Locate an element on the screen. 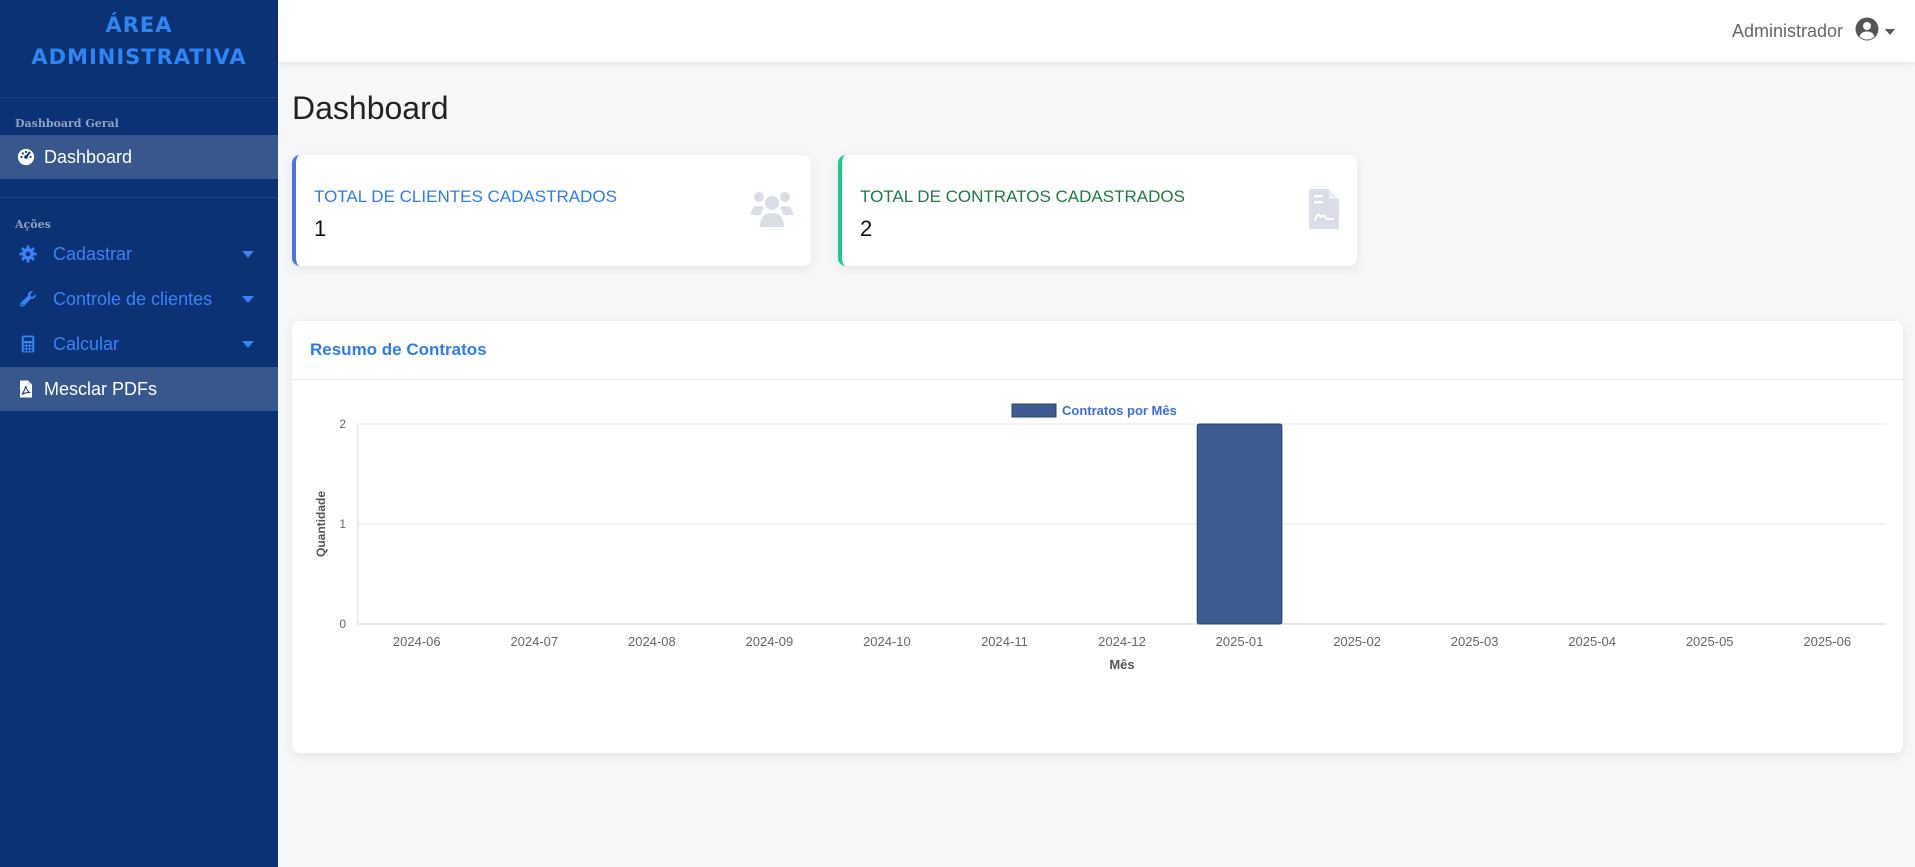  x-tick-label: 2025-03 is located at coordinates (1475, 641).